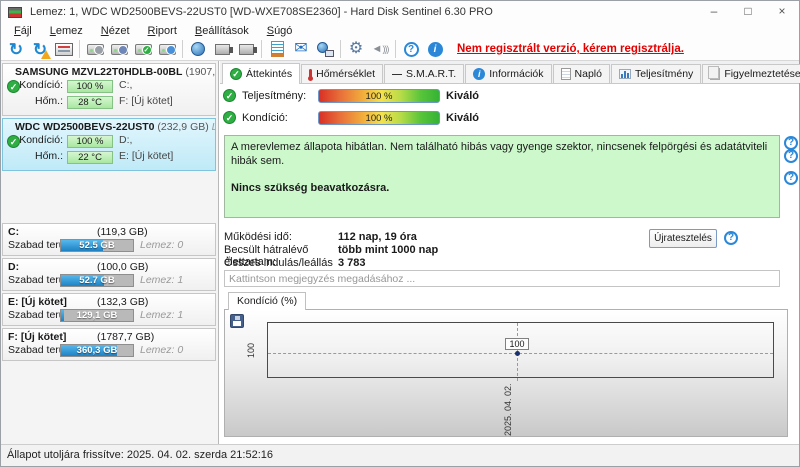 This screenshot has height=467, width=800. Describe the element at coordinates (122, 49) in the screenshot. I see `clock-badge-icon` at that location.